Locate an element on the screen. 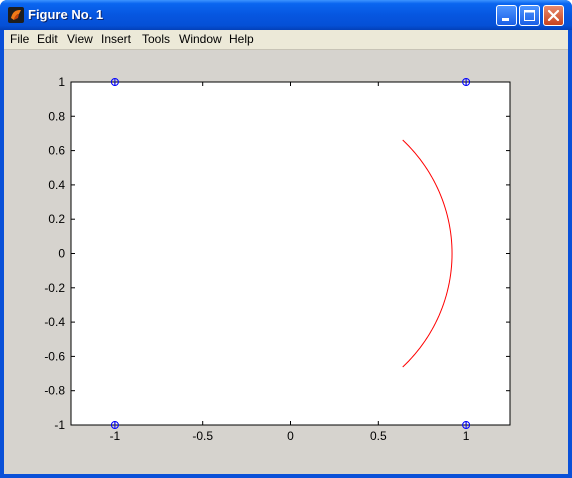  y-tick-label: -0.4 is located at coordinates (54, 322).